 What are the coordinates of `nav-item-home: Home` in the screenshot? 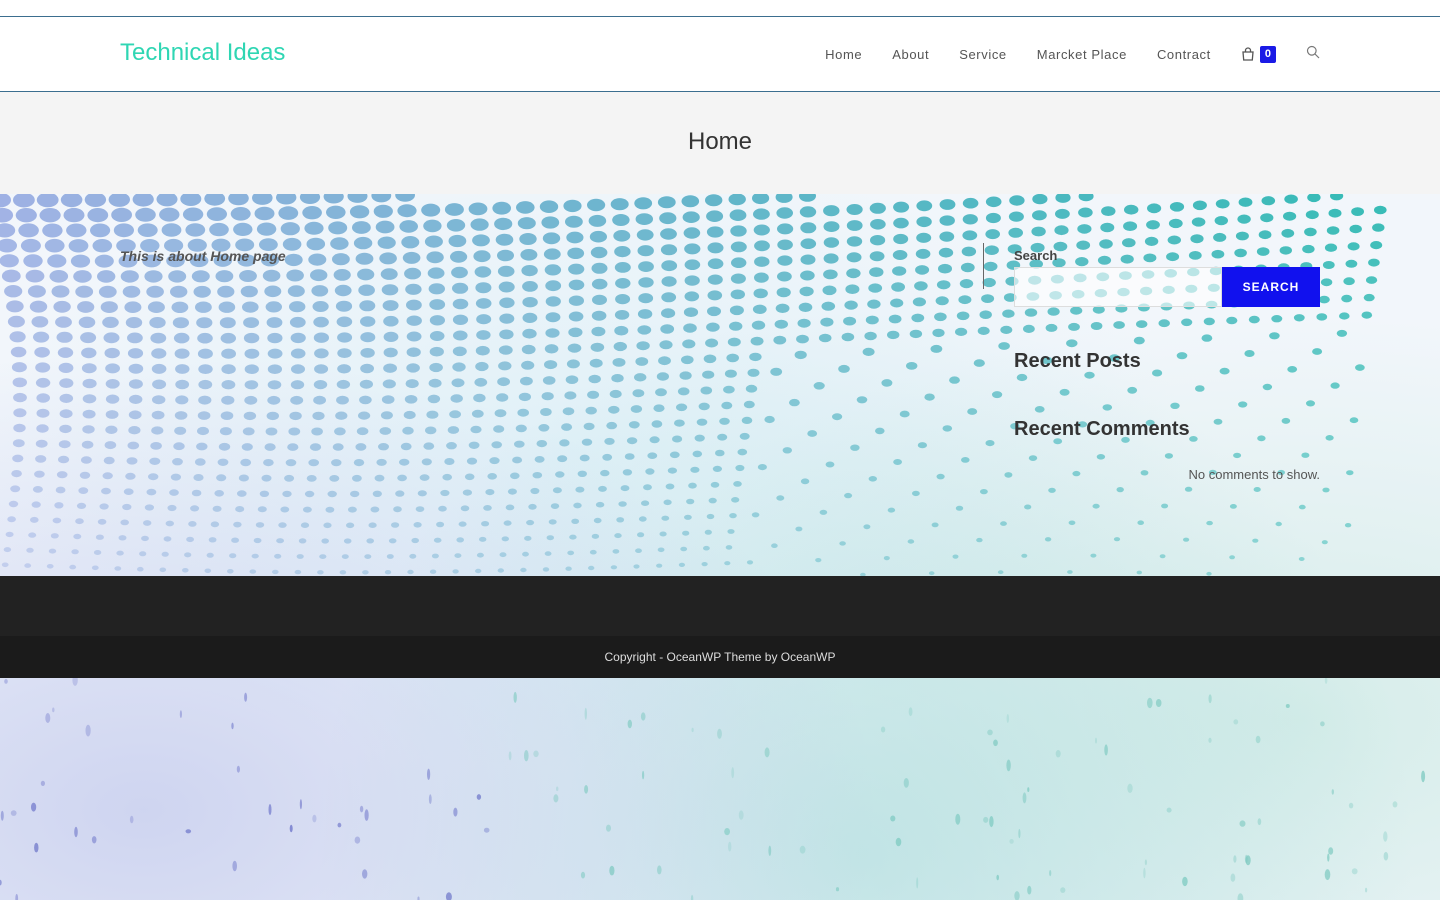 It's located at (843, 54).